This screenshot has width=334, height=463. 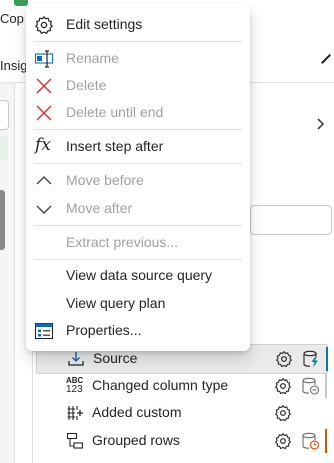 What do you see at coordinates (92, 58) in the screenshot?
I see `menu-item-label: Rename` at bounding box center [92, 58].